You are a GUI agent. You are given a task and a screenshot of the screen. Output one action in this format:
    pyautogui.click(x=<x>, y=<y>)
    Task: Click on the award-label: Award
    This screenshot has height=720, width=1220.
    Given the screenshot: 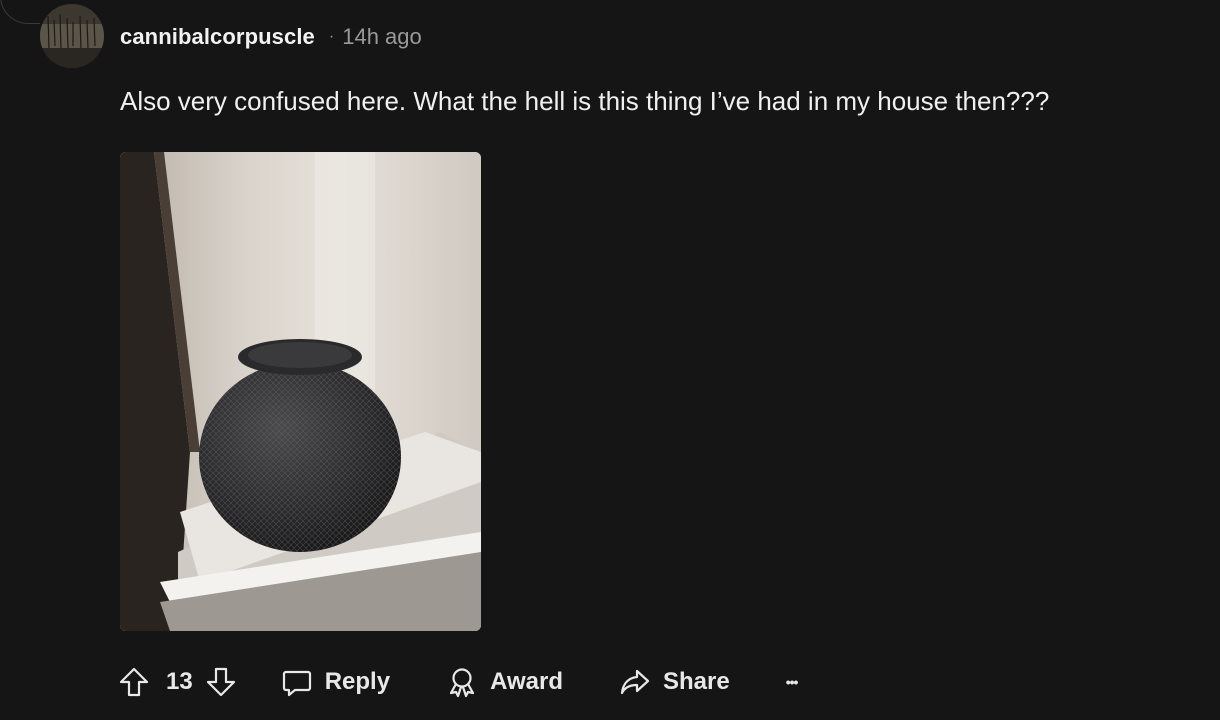 What is the action you would take?
    pyautogui.click(x=526, y=681)
    